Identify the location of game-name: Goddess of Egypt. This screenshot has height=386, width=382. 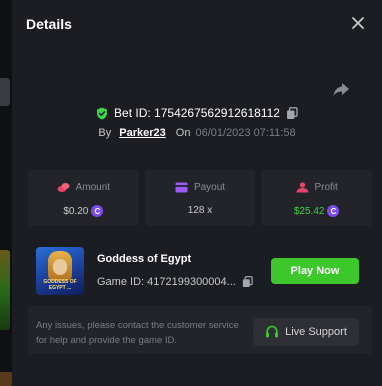
(144, 259).